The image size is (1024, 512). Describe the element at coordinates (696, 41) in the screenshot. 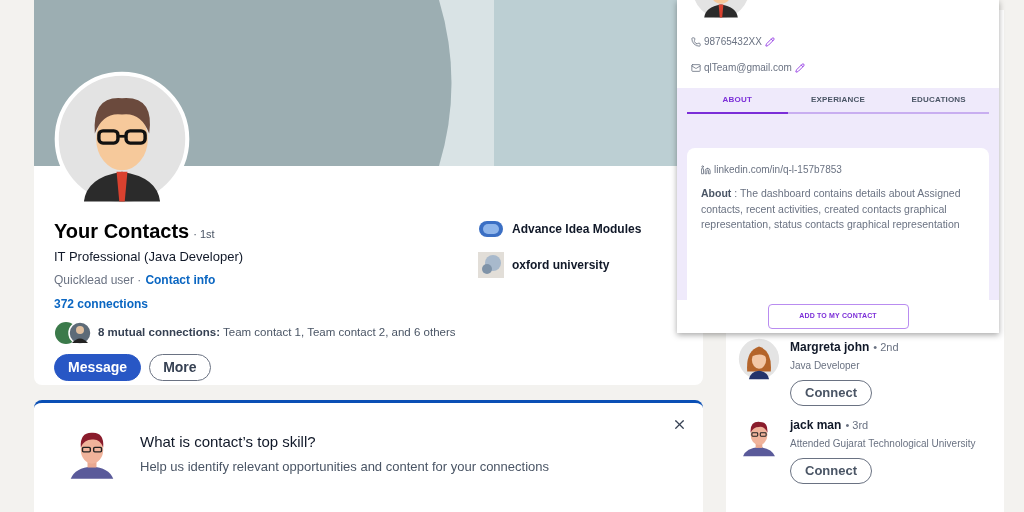

I see `phone-icon` at that location.